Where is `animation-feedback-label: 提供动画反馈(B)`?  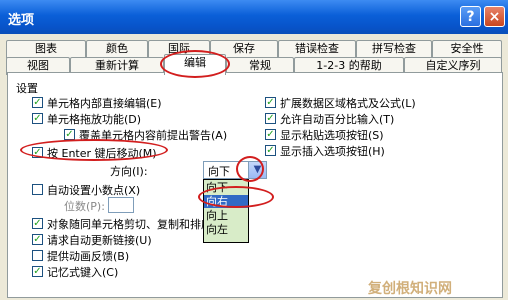
animation-feedback-label: 提供动画反馈(B) is located at coordinates (88, 256).